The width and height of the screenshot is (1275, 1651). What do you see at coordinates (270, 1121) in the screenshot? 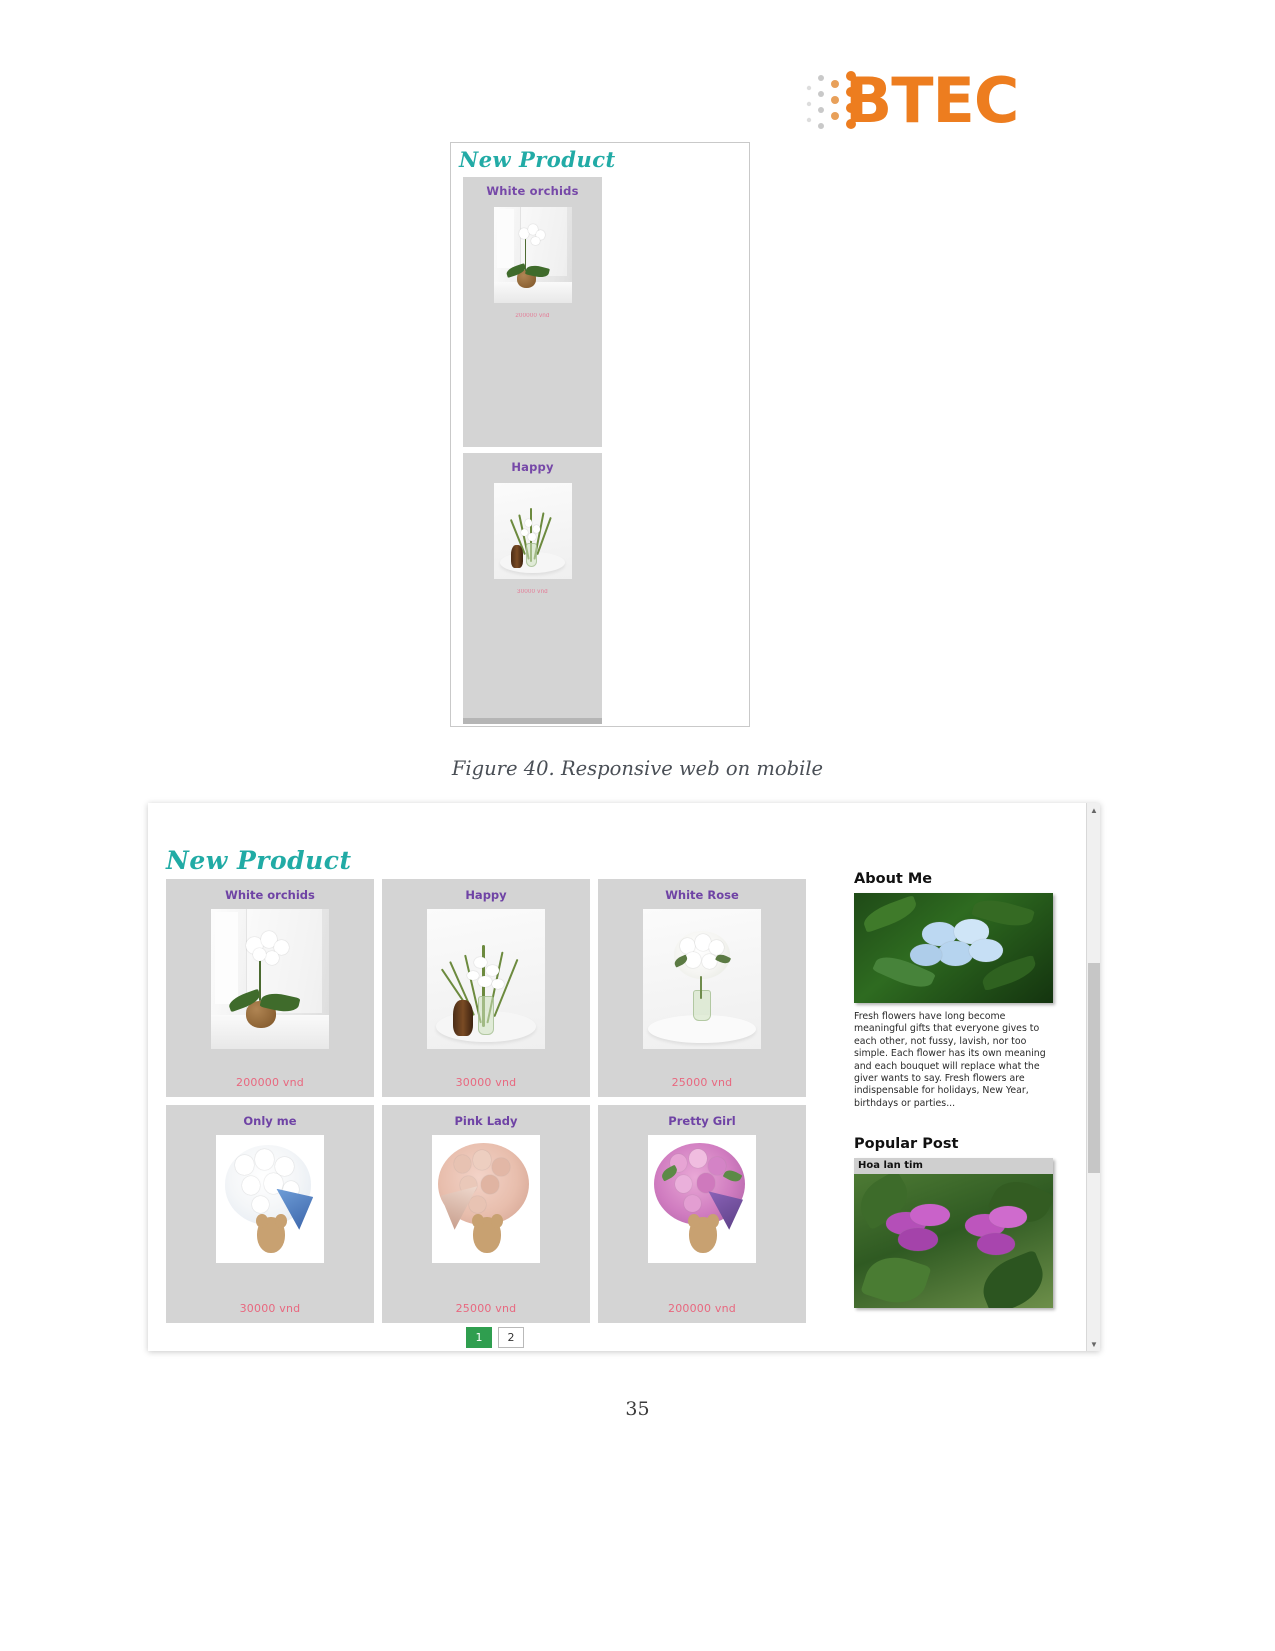
I see `product-title: Only me` at bounding box center [270, 1121].